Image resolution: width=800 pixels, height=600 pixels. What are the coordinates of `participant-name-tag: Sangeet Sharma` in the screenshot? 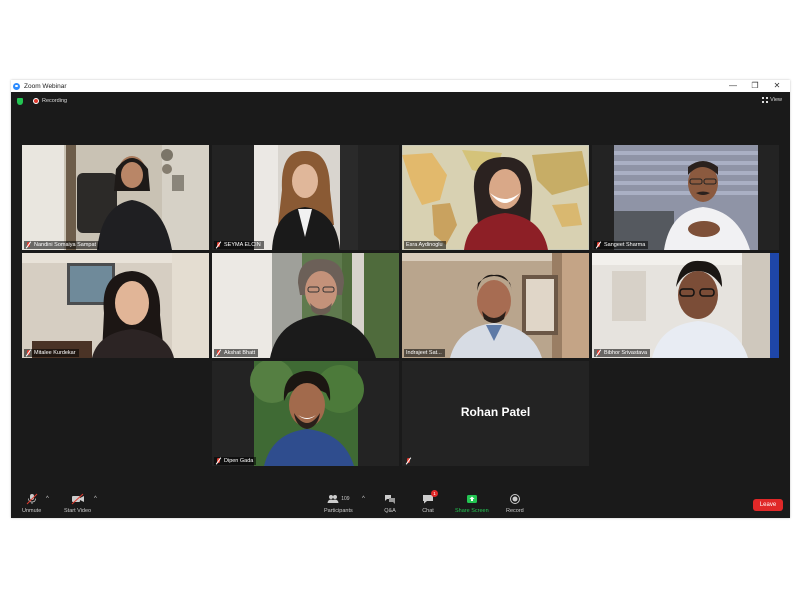 It's located at (621, 245).